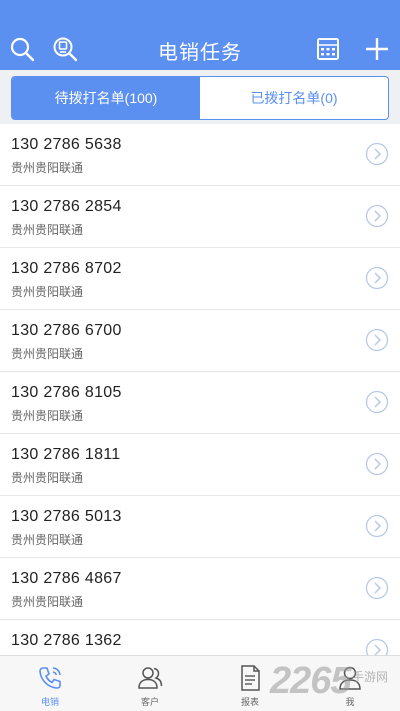 Image resolution: width=400 pixels, height=711 pixels. Describe the element at coordinates (66, 144) in the screenshot. I see `phone-number: 130 2786 5638` at that location.